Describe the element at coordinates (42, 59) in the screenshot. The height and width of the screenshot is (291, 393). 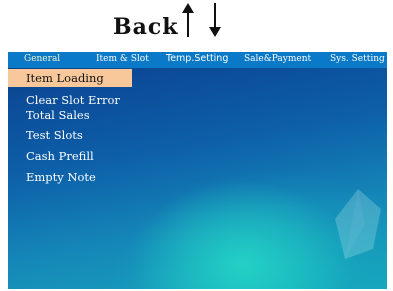
I see `tab-general: General` at that location.